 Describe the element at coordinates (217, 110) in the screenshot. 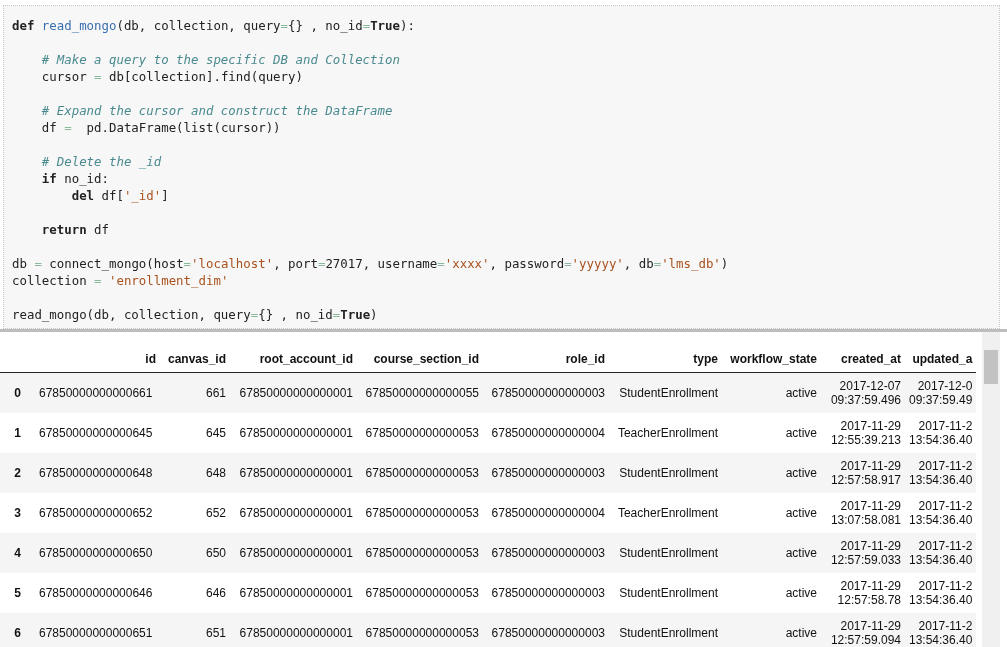

I see `code-line: # Expand the cursor and construct the DataFrame` at that location.